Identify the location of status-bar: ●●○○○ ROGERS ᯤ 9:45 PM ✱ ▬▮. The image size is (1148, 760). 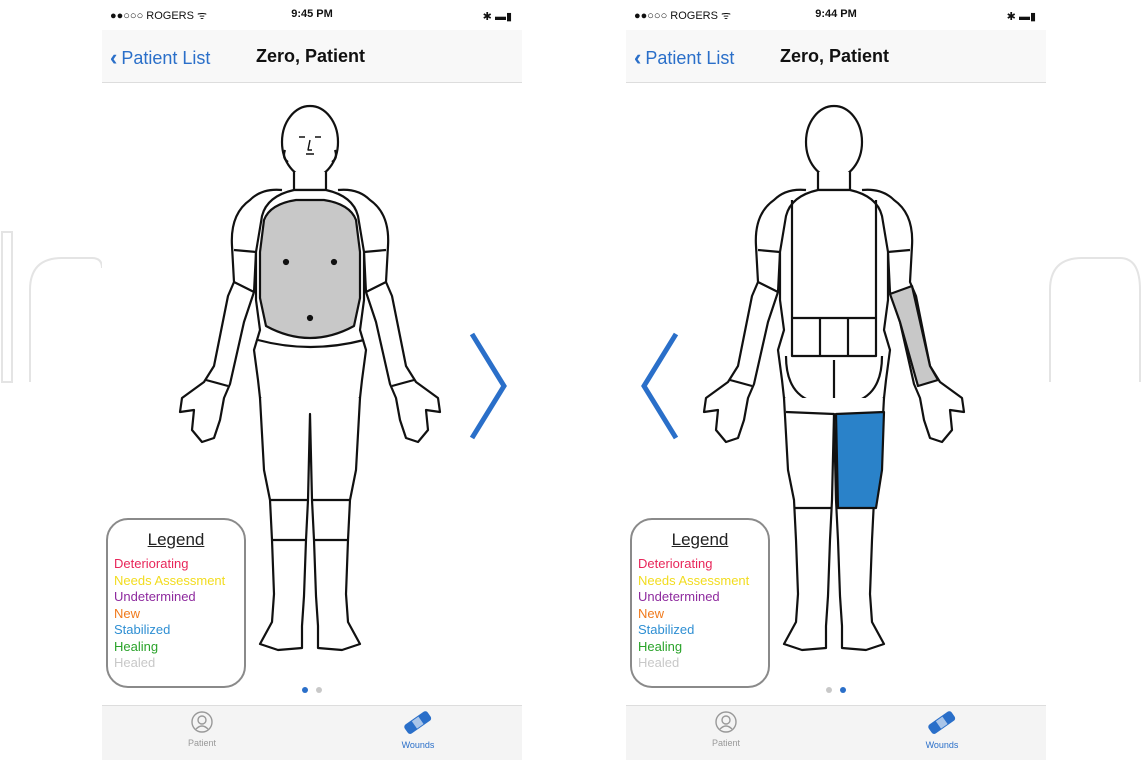
(312, 18).